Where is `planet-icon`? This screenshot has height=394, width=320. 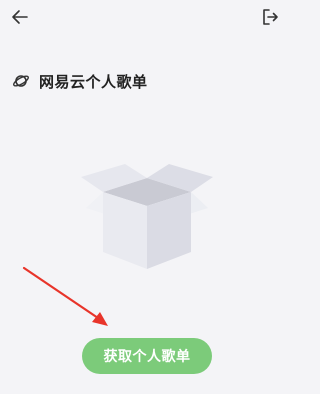
planet-icon is located at coordinates (21, 81).